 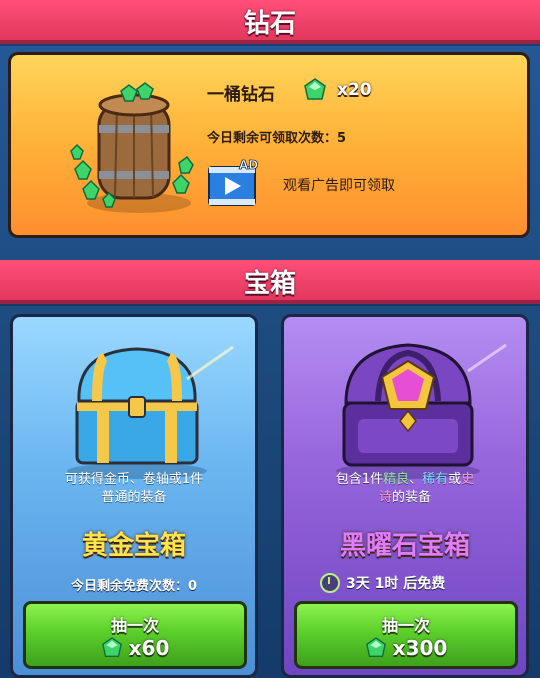 What do you see at coordinates (420, 648) in the screenshot?
I see `obsidian-draw-price-value: x300` at bounding box center [420, 648].